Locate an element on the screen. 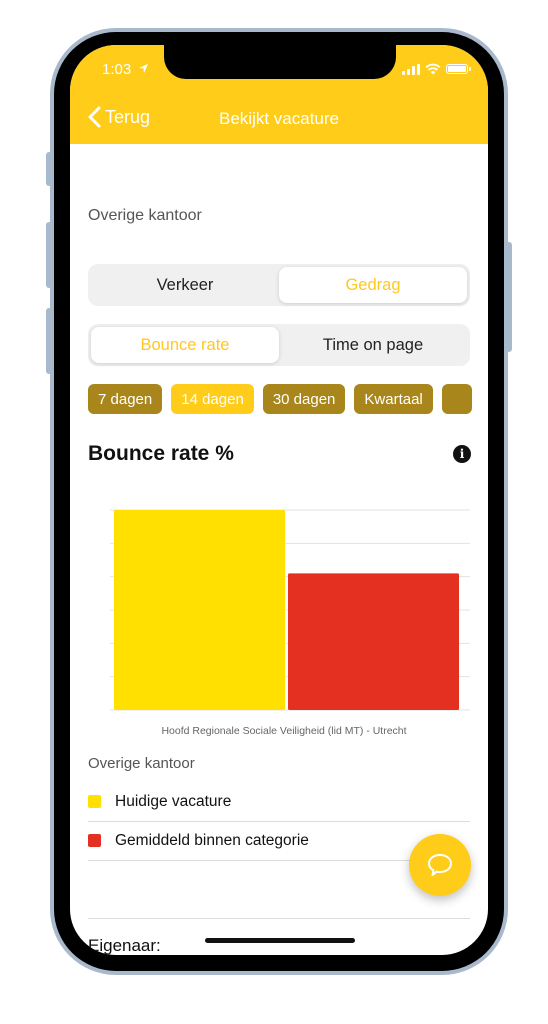 This screenshot has height=1024, width=548. page-title: Bekijkt vacature is located at coordinates (279, 118).